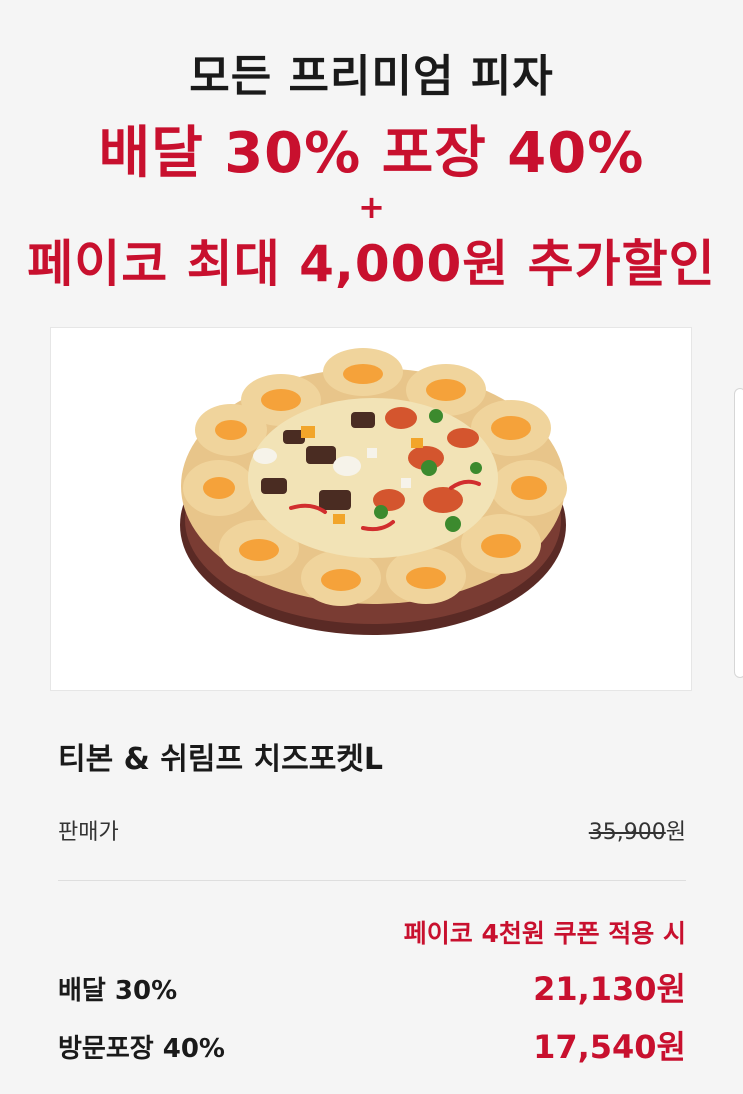  I want to click on pickup-price-row: 방문포장 40% 17,540원, so click(372, 1044).